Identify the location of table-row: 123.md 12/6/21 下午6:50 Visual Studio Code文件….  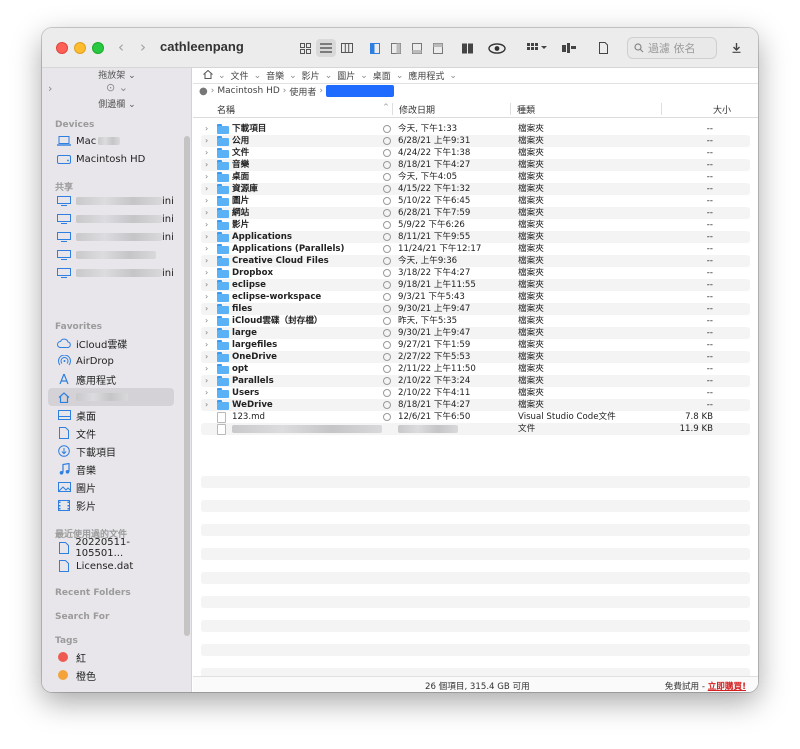
(475, 417).